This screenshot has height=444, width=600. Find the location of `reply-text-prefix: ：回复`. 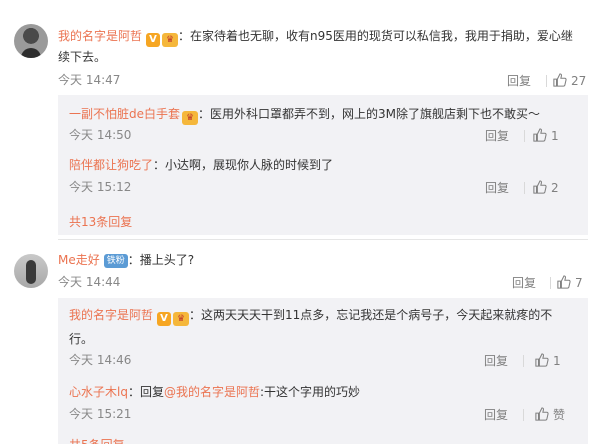

reply-text-prefix: ：回复 is located at coordinates (145, 392).